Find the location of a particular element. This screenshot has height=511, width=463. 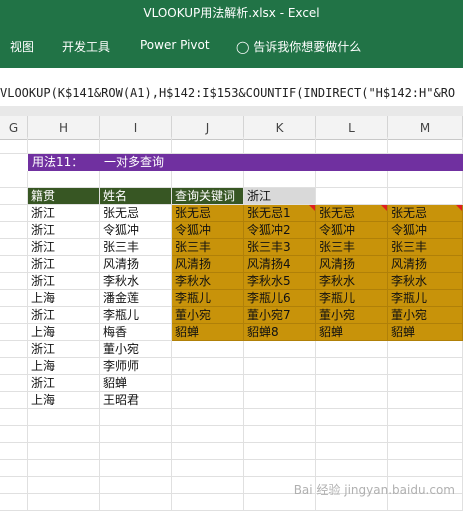

data-cell-name: 李师师 is located at coordinates (136, 366).